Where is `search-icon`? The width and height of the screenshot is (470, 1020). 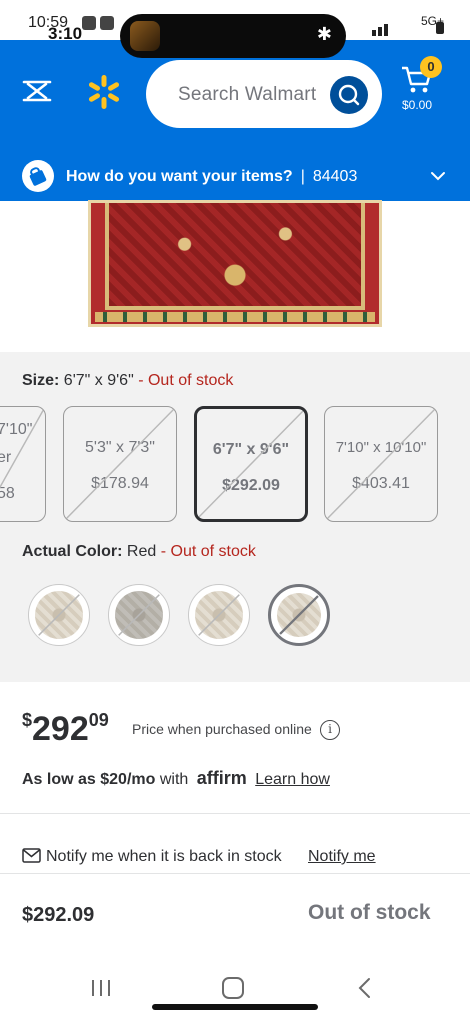
search-icon is located at coordinates (349, 95).